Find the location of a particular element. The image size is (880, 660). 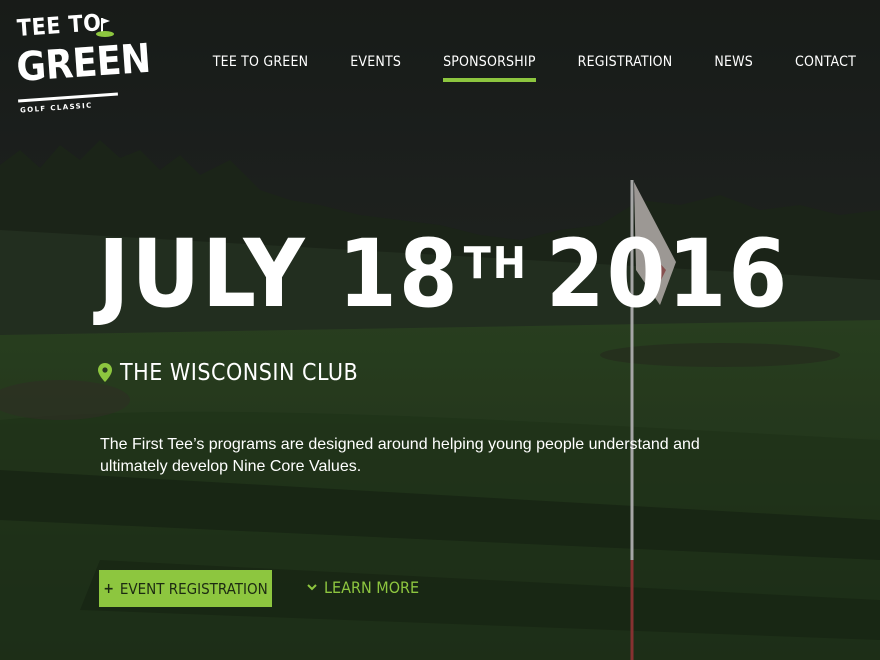

logo-tagline: GOLF CLASSIC is located at coordinates (56, 108).